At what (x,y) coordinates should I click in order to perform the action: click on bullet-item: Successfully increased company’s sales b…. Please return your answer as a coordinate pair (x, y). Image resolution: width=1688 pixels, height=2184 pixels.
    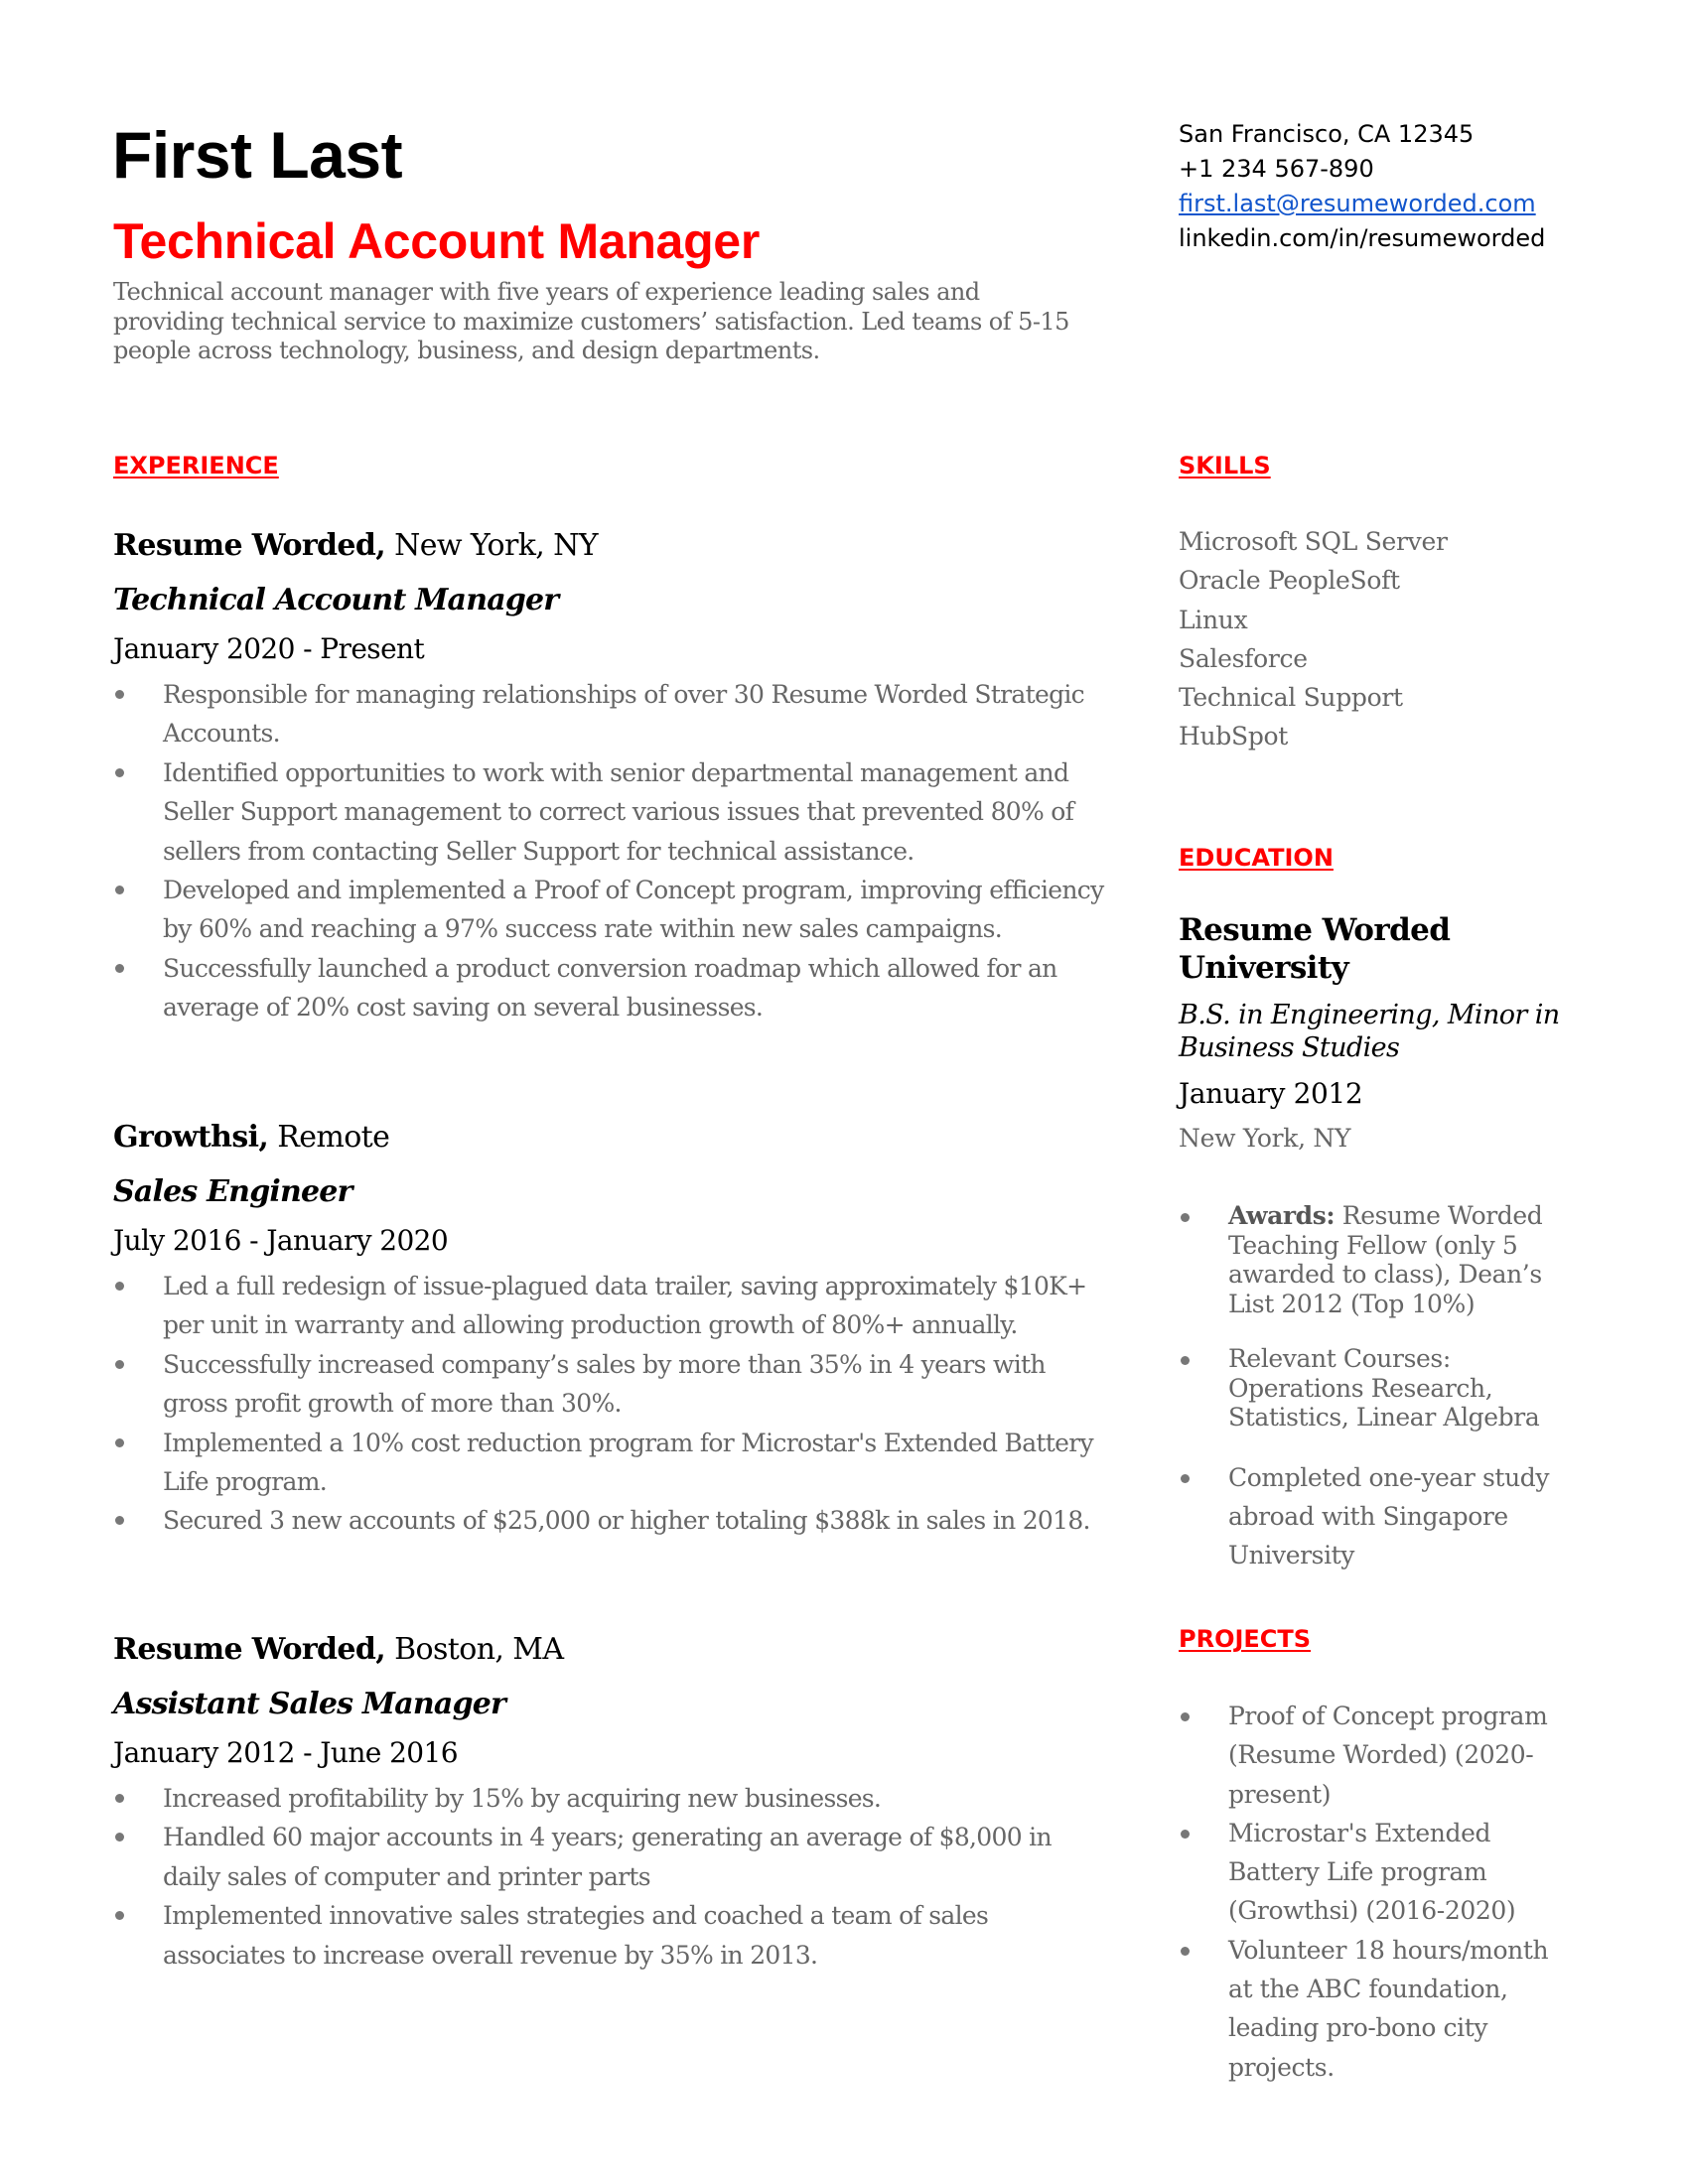
    Looking at the image, I should click on (609, 1384).